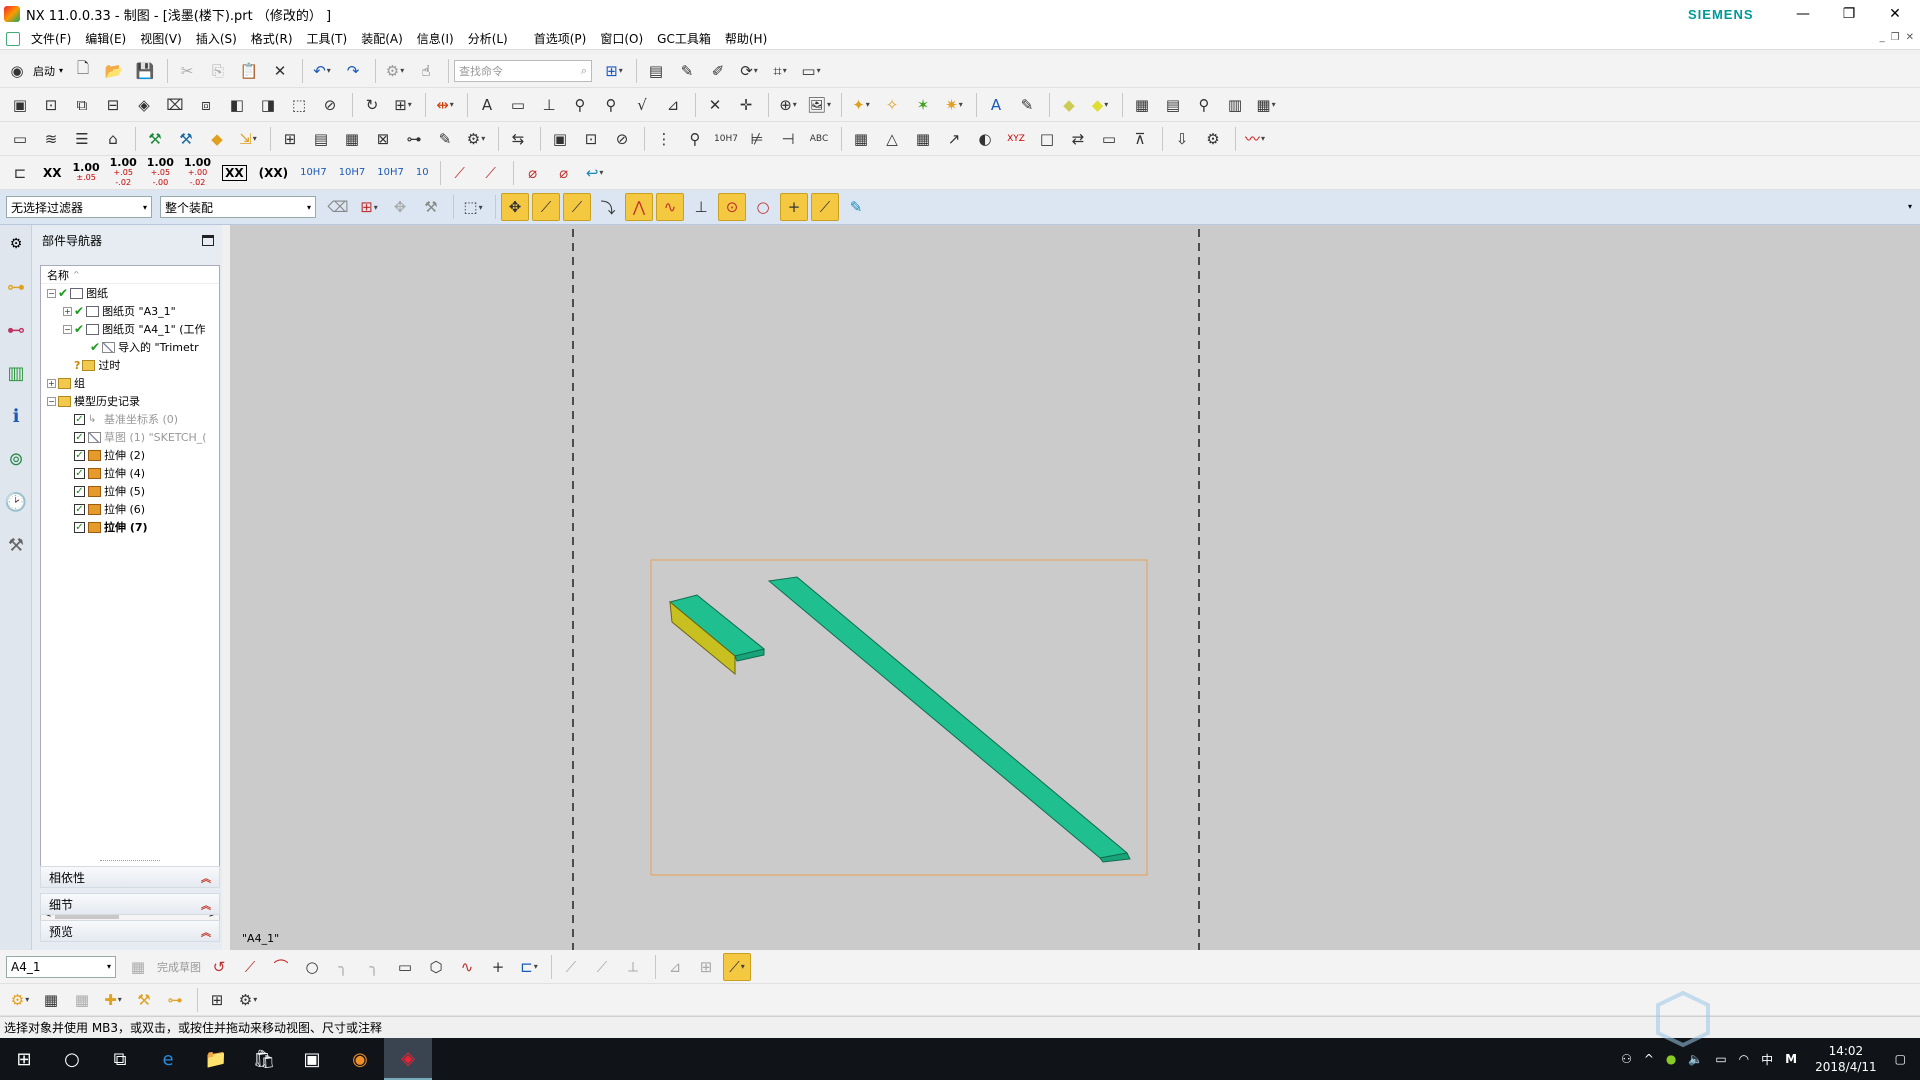 This screenshot has width=1920, height=1080. I want to click on polygon-icon: ⬡, so click(436, 967).